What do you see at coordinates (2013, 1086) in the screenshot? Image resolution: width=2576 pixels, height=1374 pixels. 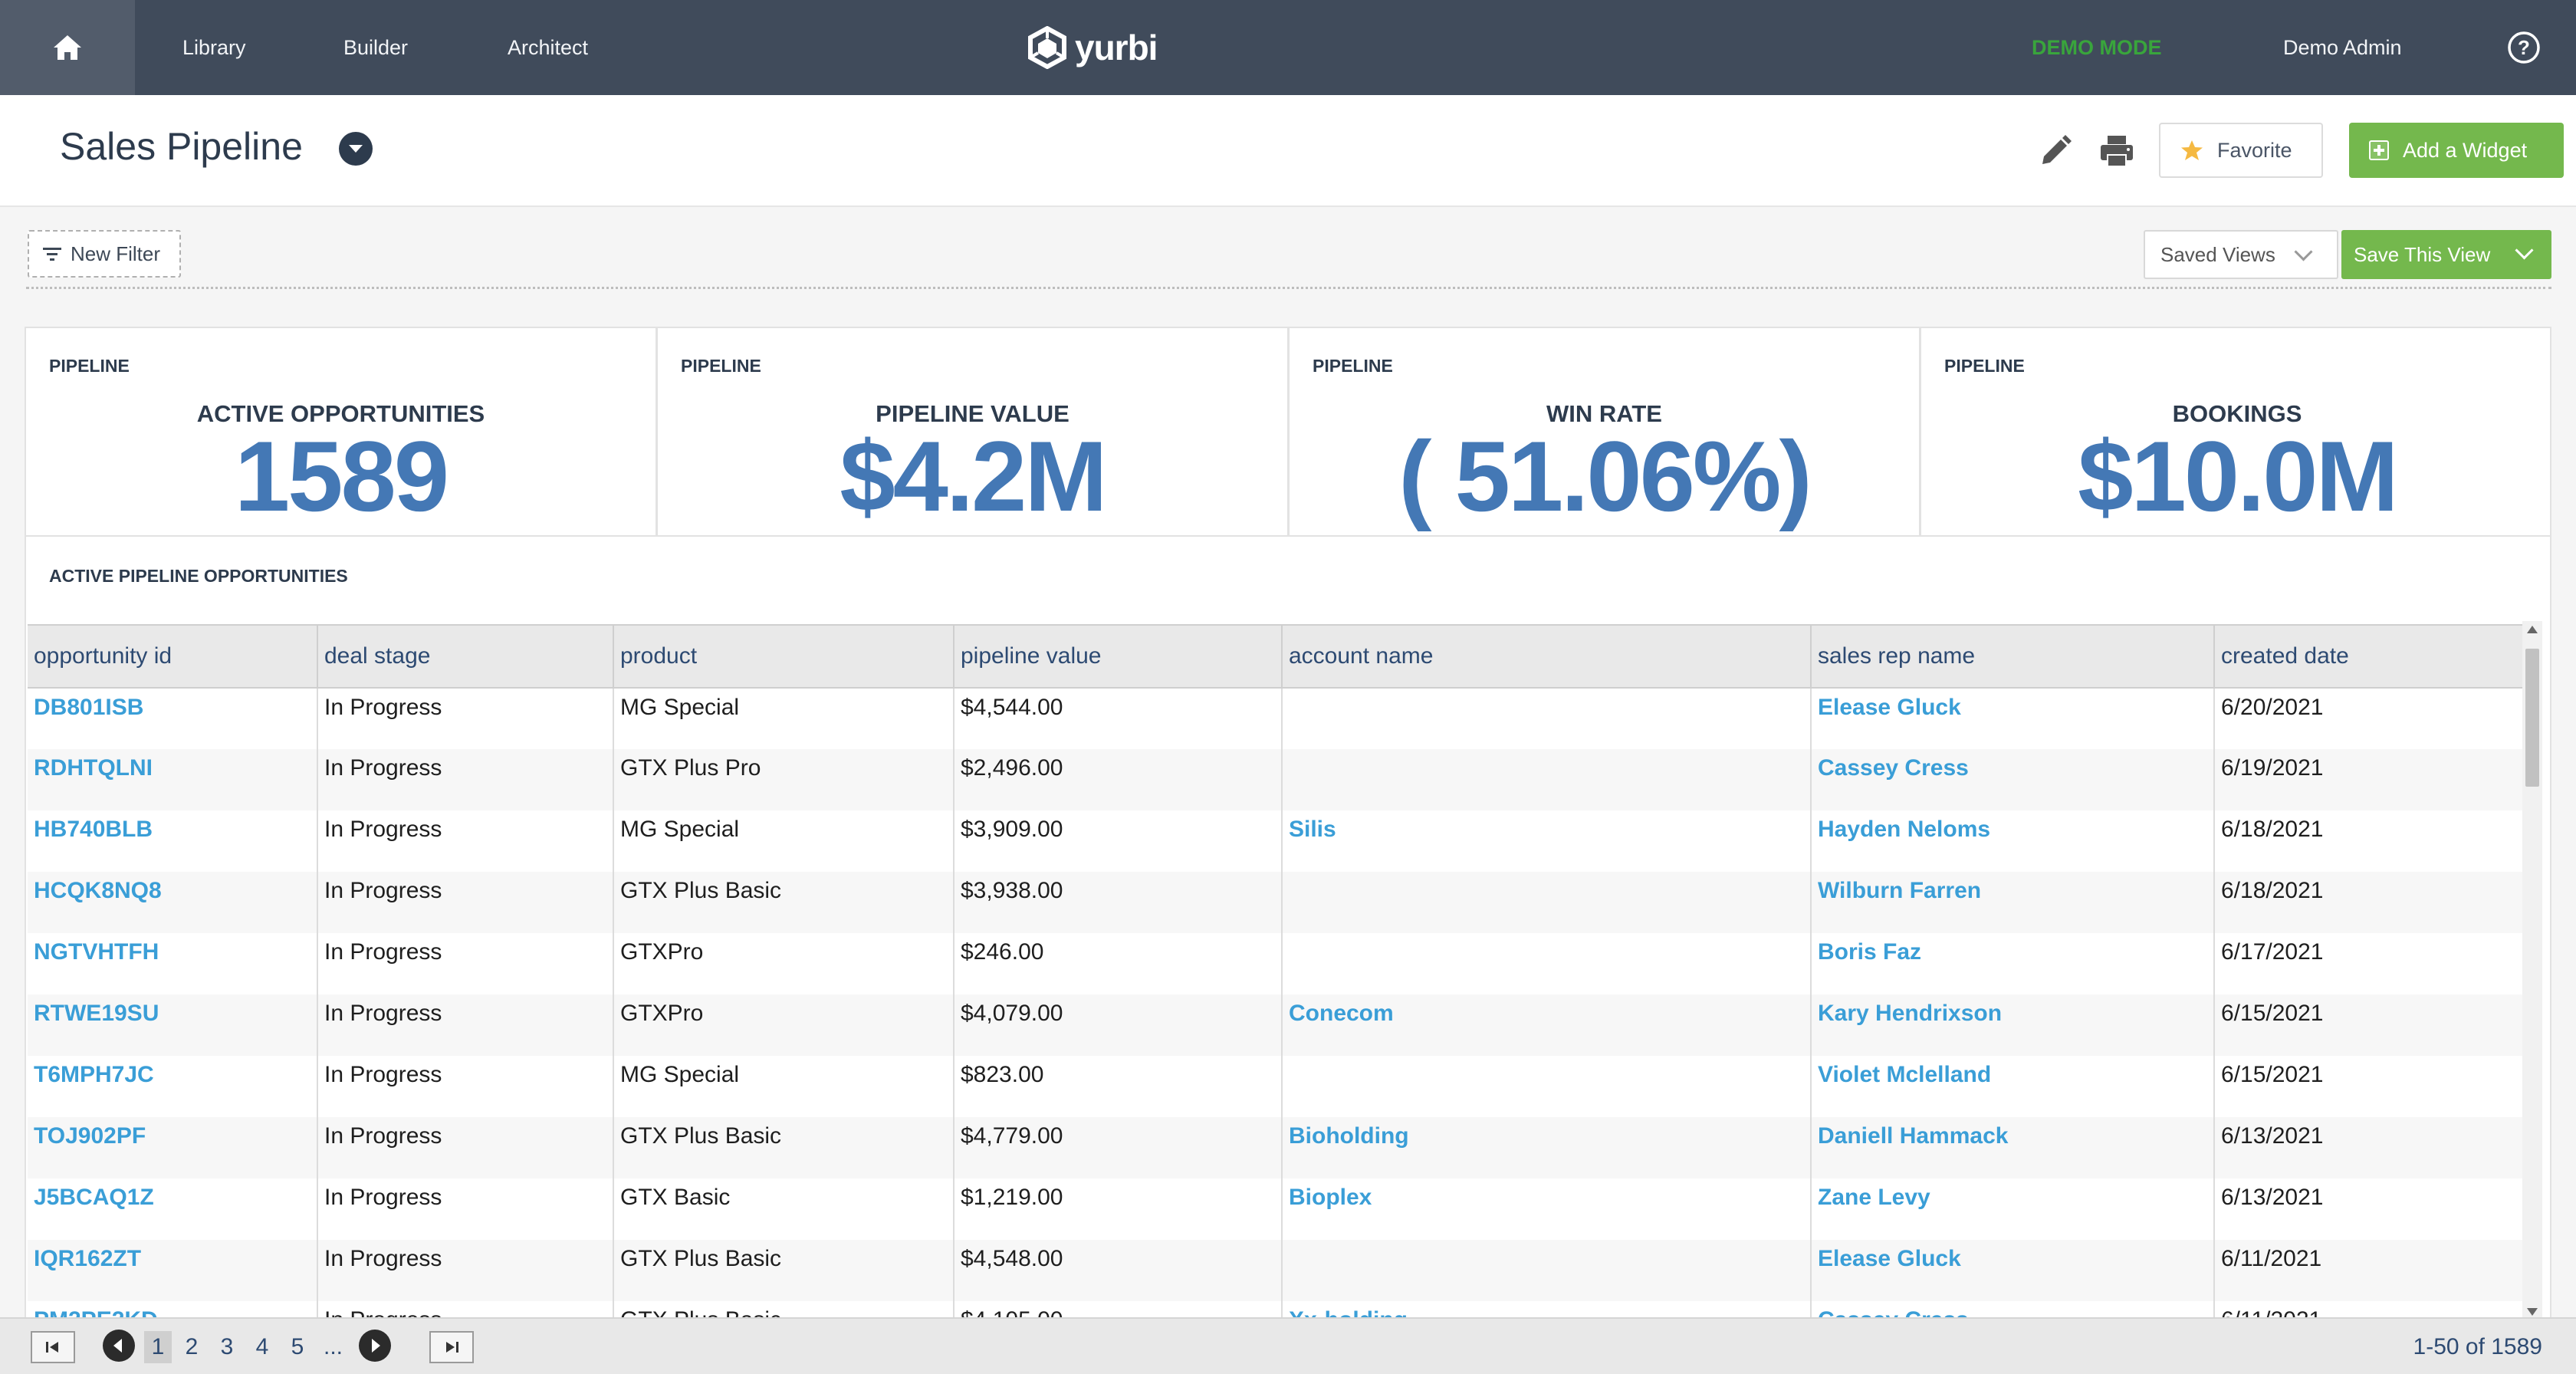 I see `sales-rep-cell: Violet Mclelland` at bounding box center [2013, 1086].